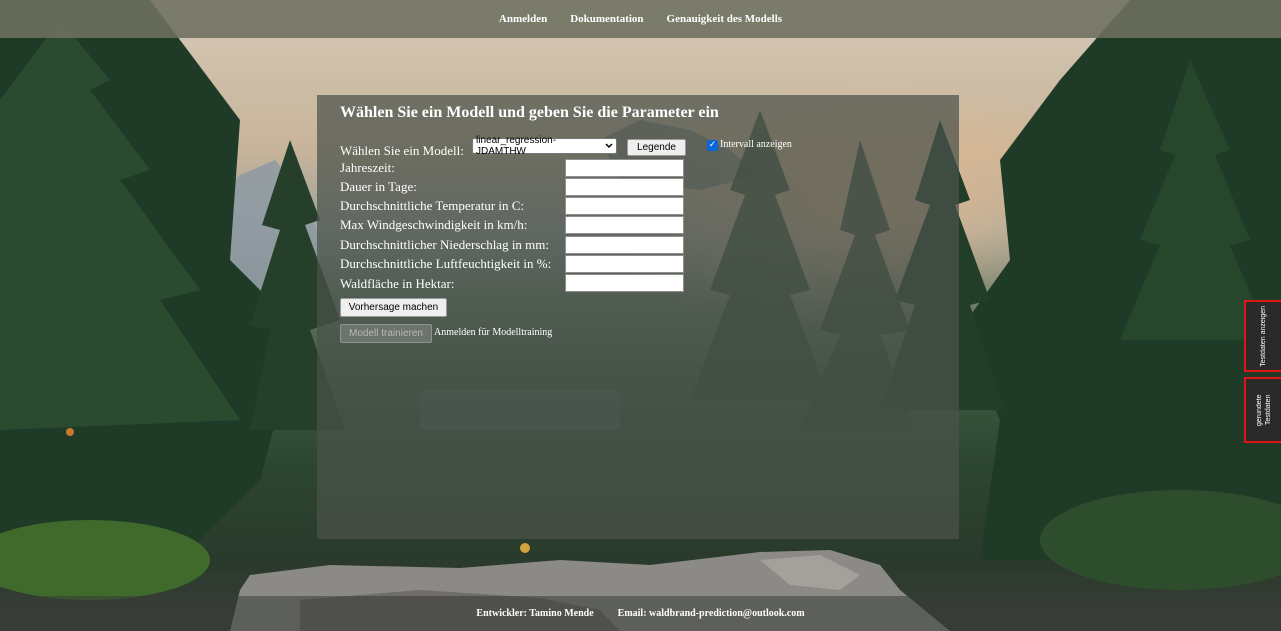 This screenshot has width=1281, height=631. Describe the element at coordinates (445, 244) in the screenshot. I see `avg-precipitation-label: Durchschnittlicher Niederschlag in mm:` at that location.